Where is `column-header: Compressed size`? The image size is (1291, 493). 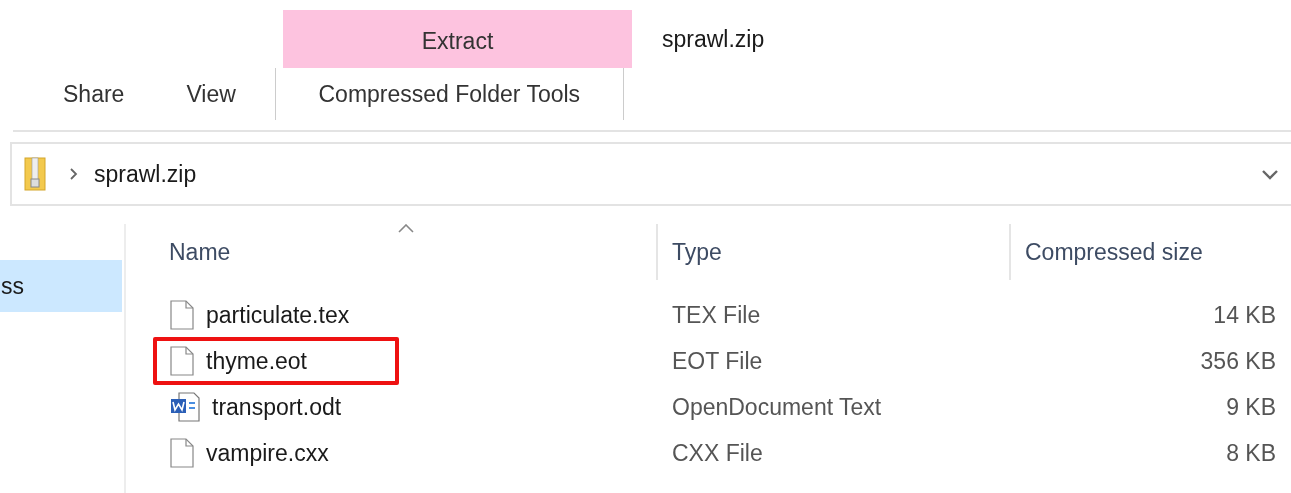
column-header: Compressed size is located at coordinates (1134, 252).